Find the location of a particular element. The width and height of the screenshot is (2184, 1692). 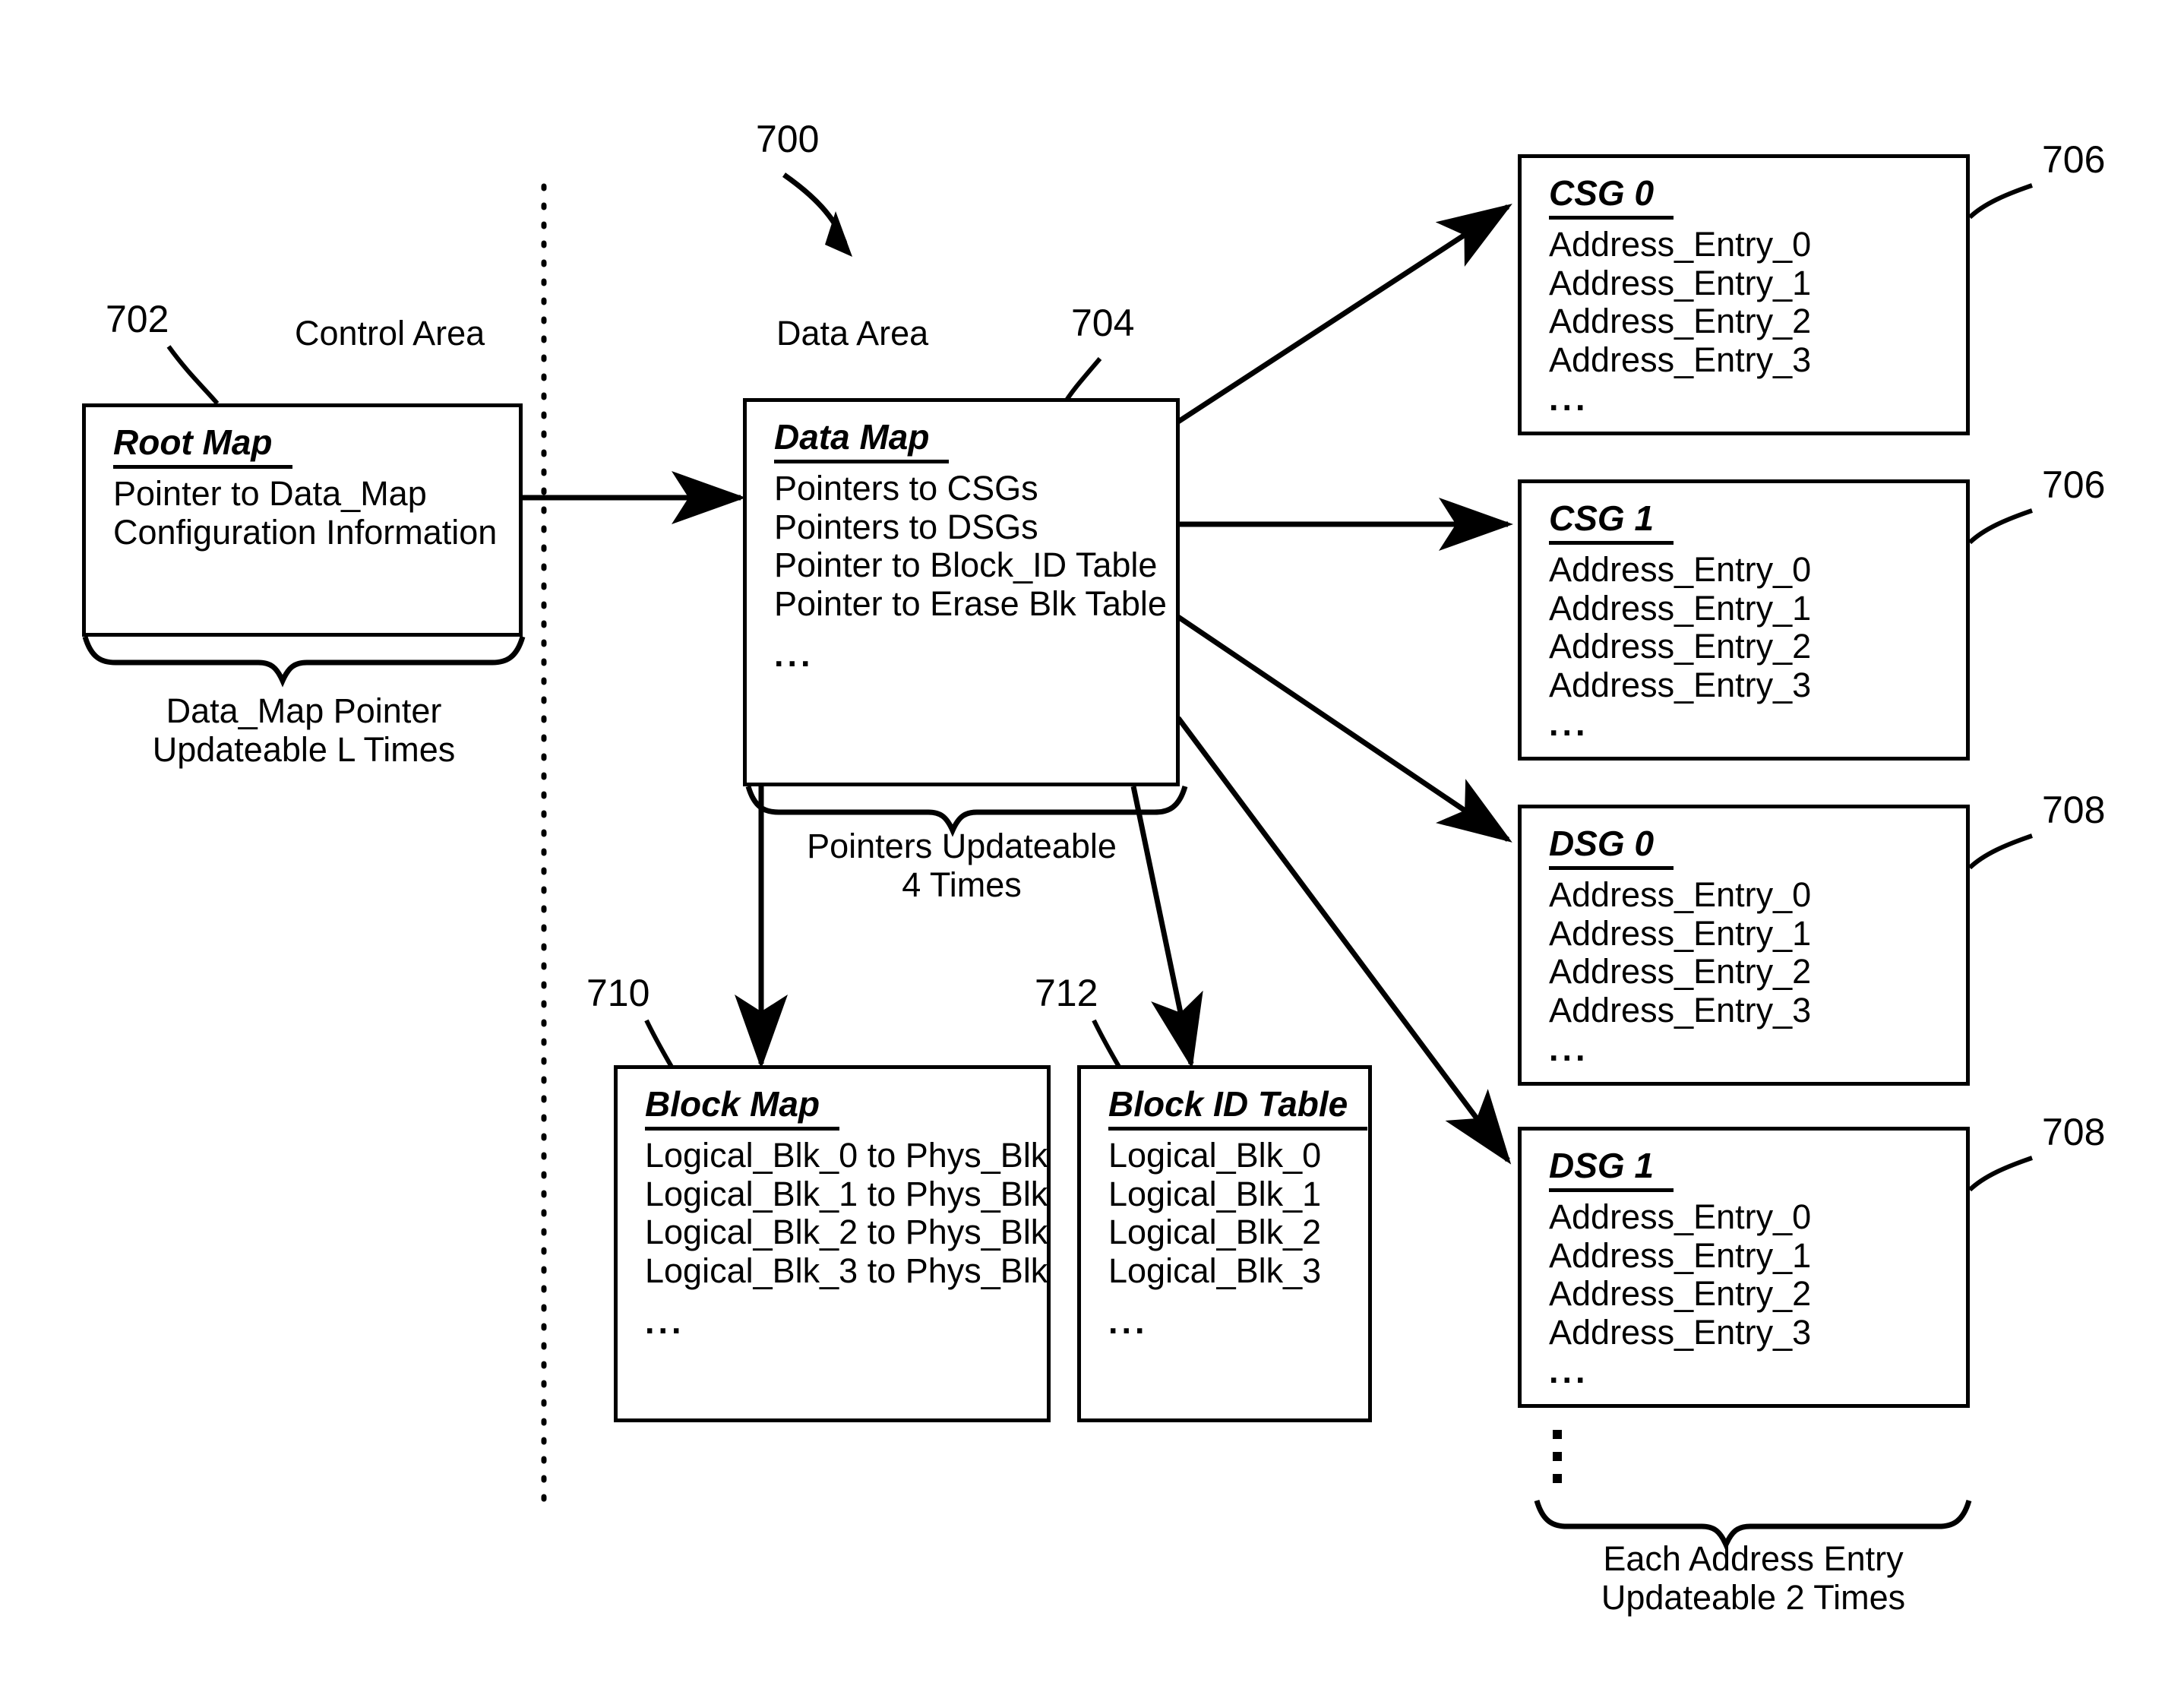

root-map-brace-caption: Data_Map Pointer Updateable L Times is located at coordinates (304, 730).